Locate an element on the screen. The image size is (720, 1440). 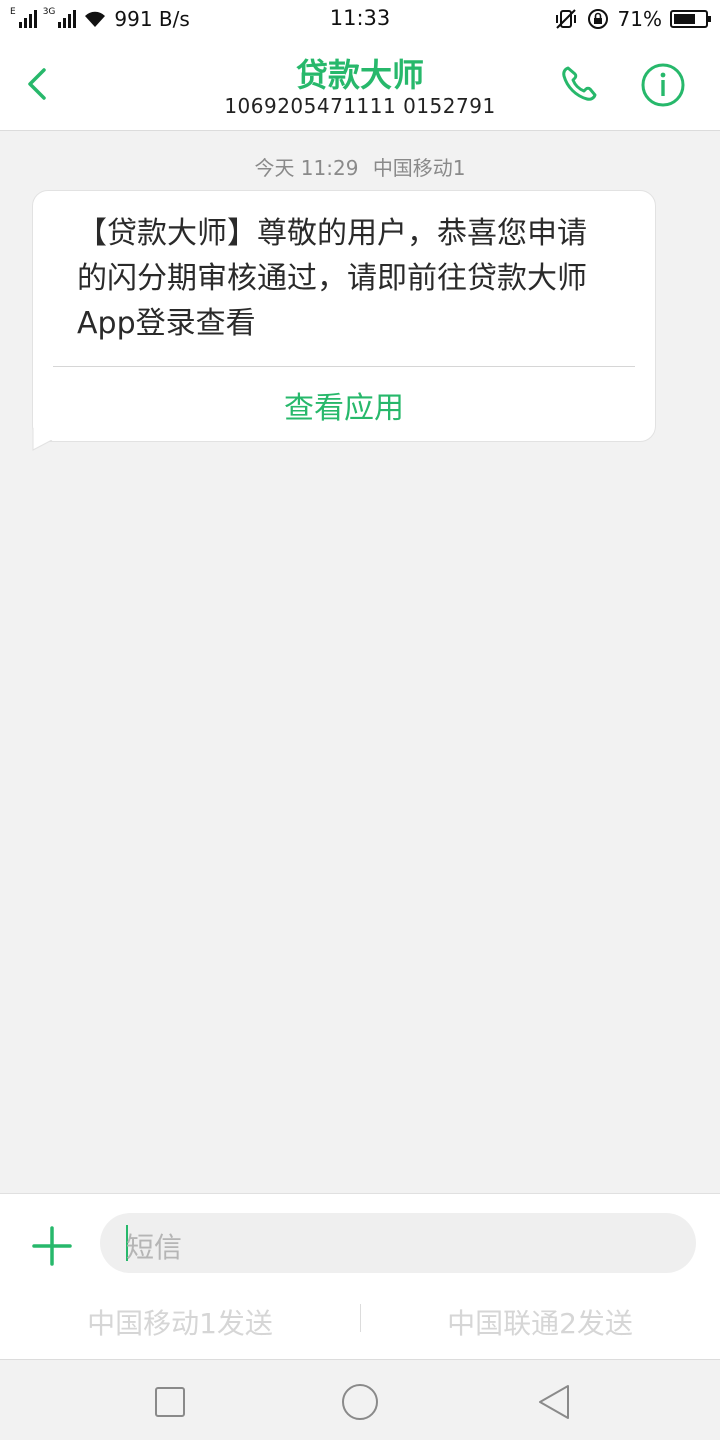
send-sim1-button: 中国移动1发送 is located at coordinates (180, 1322).